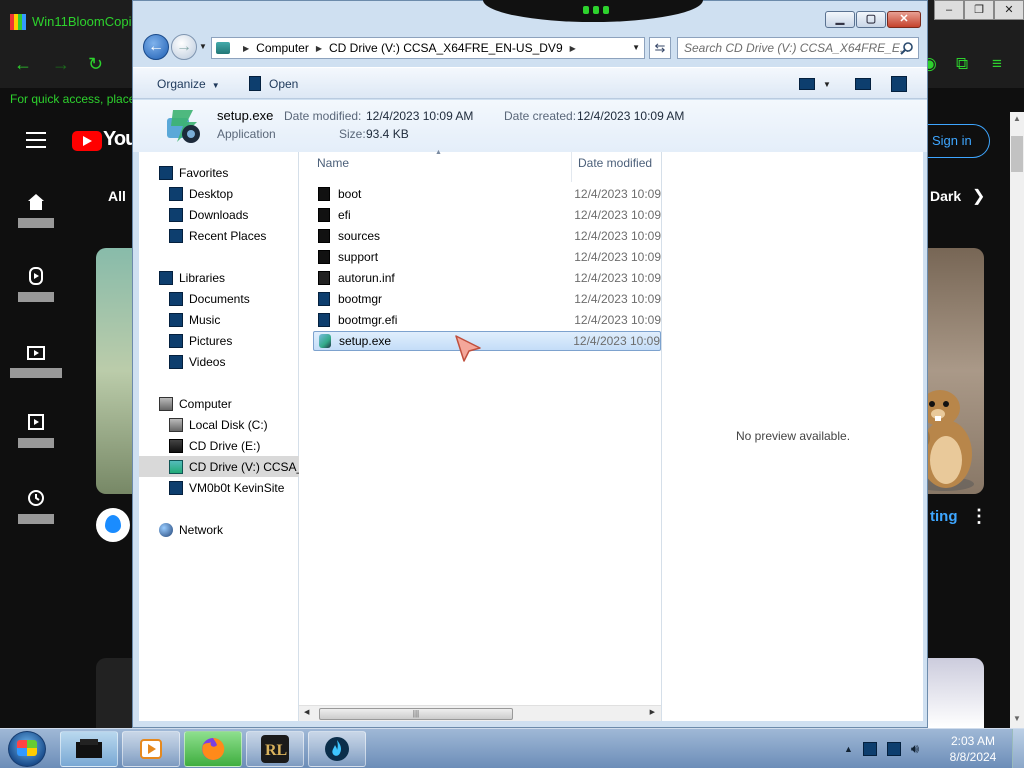  What do you see at coordinates (973, 749) in the screenshot?
I see `taskbar-clock: 2:03 AM 8/8/2024` at bounding box center [973, 749].